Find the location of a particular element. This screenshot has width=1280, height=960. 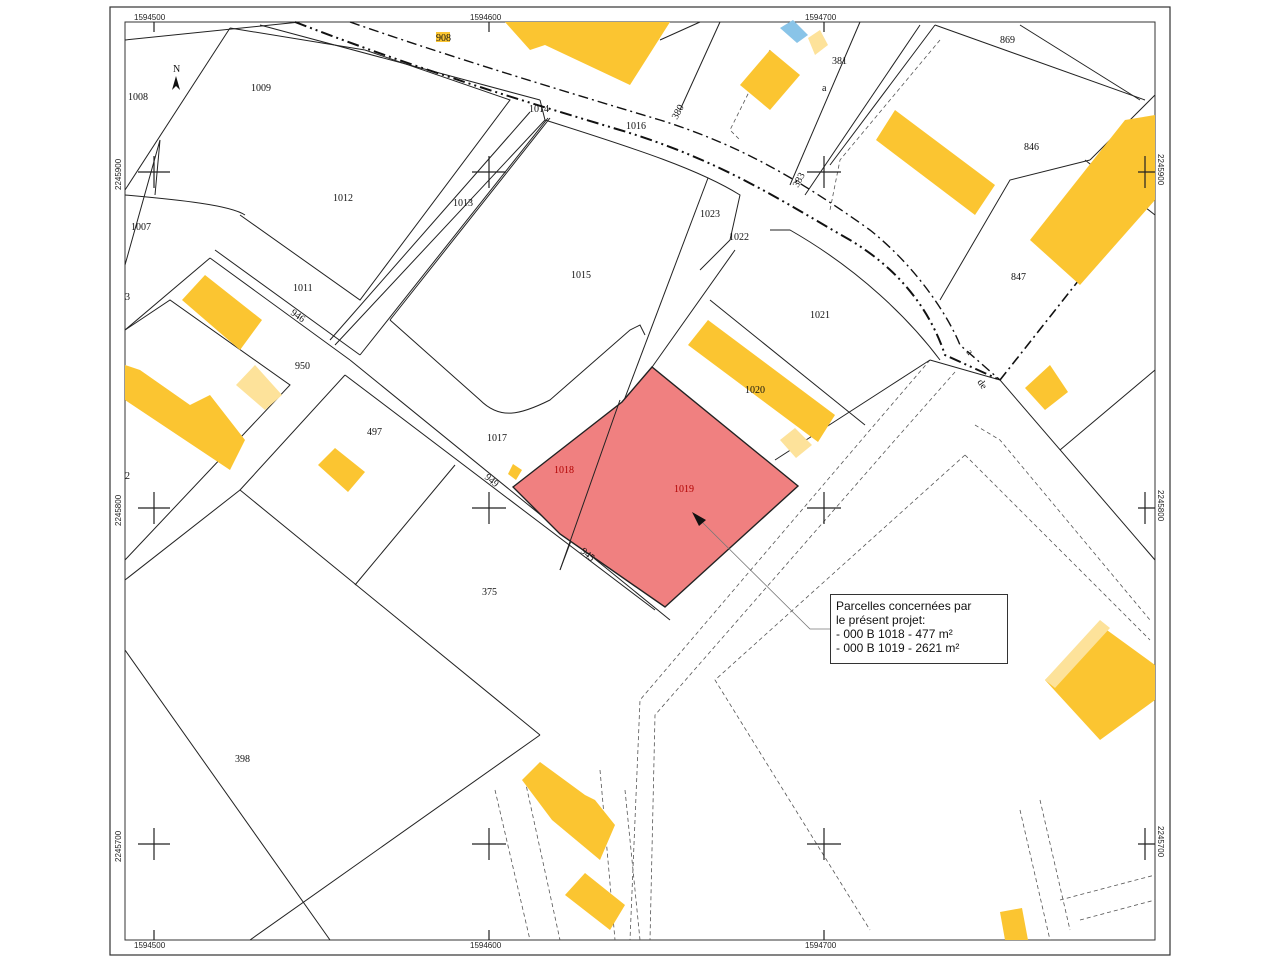

parcel-1015: 1015 is located at coordinates (581, 275).